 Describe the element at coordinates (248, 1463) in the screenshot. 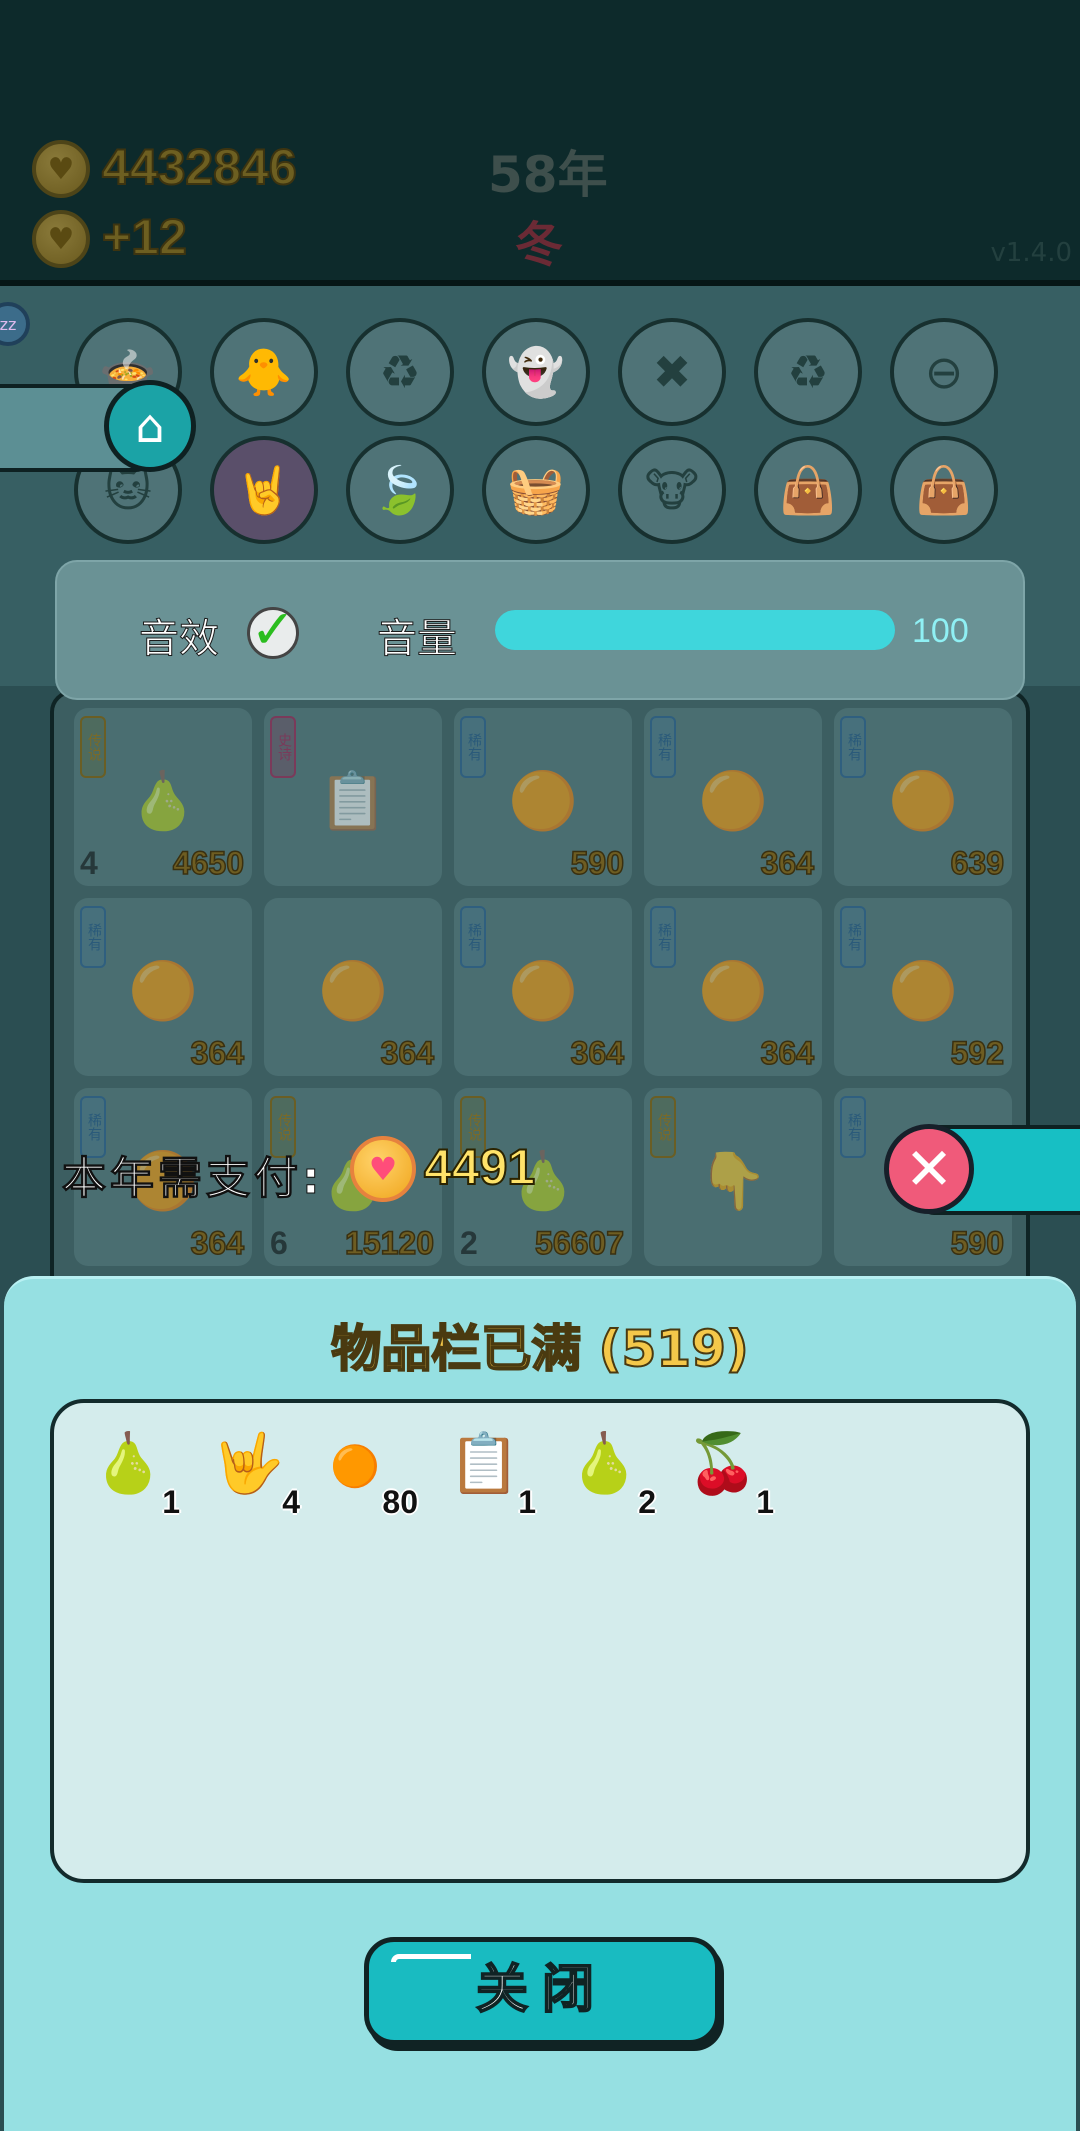

I see `rock-hand-icon: 🤟` at that location.